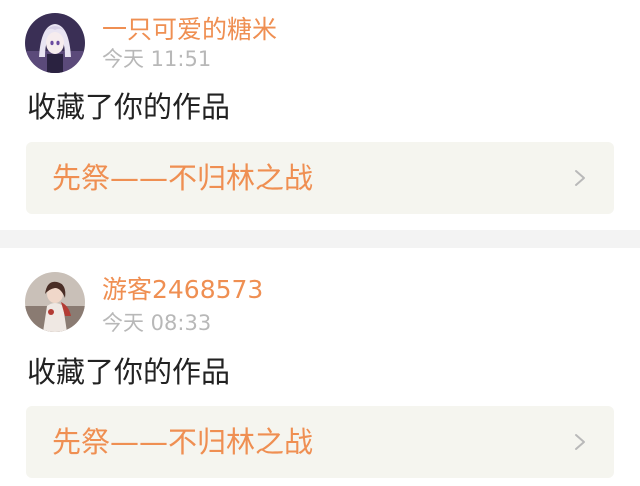  I want to click on timestamp: 今天 11:51, so click(157, 59).